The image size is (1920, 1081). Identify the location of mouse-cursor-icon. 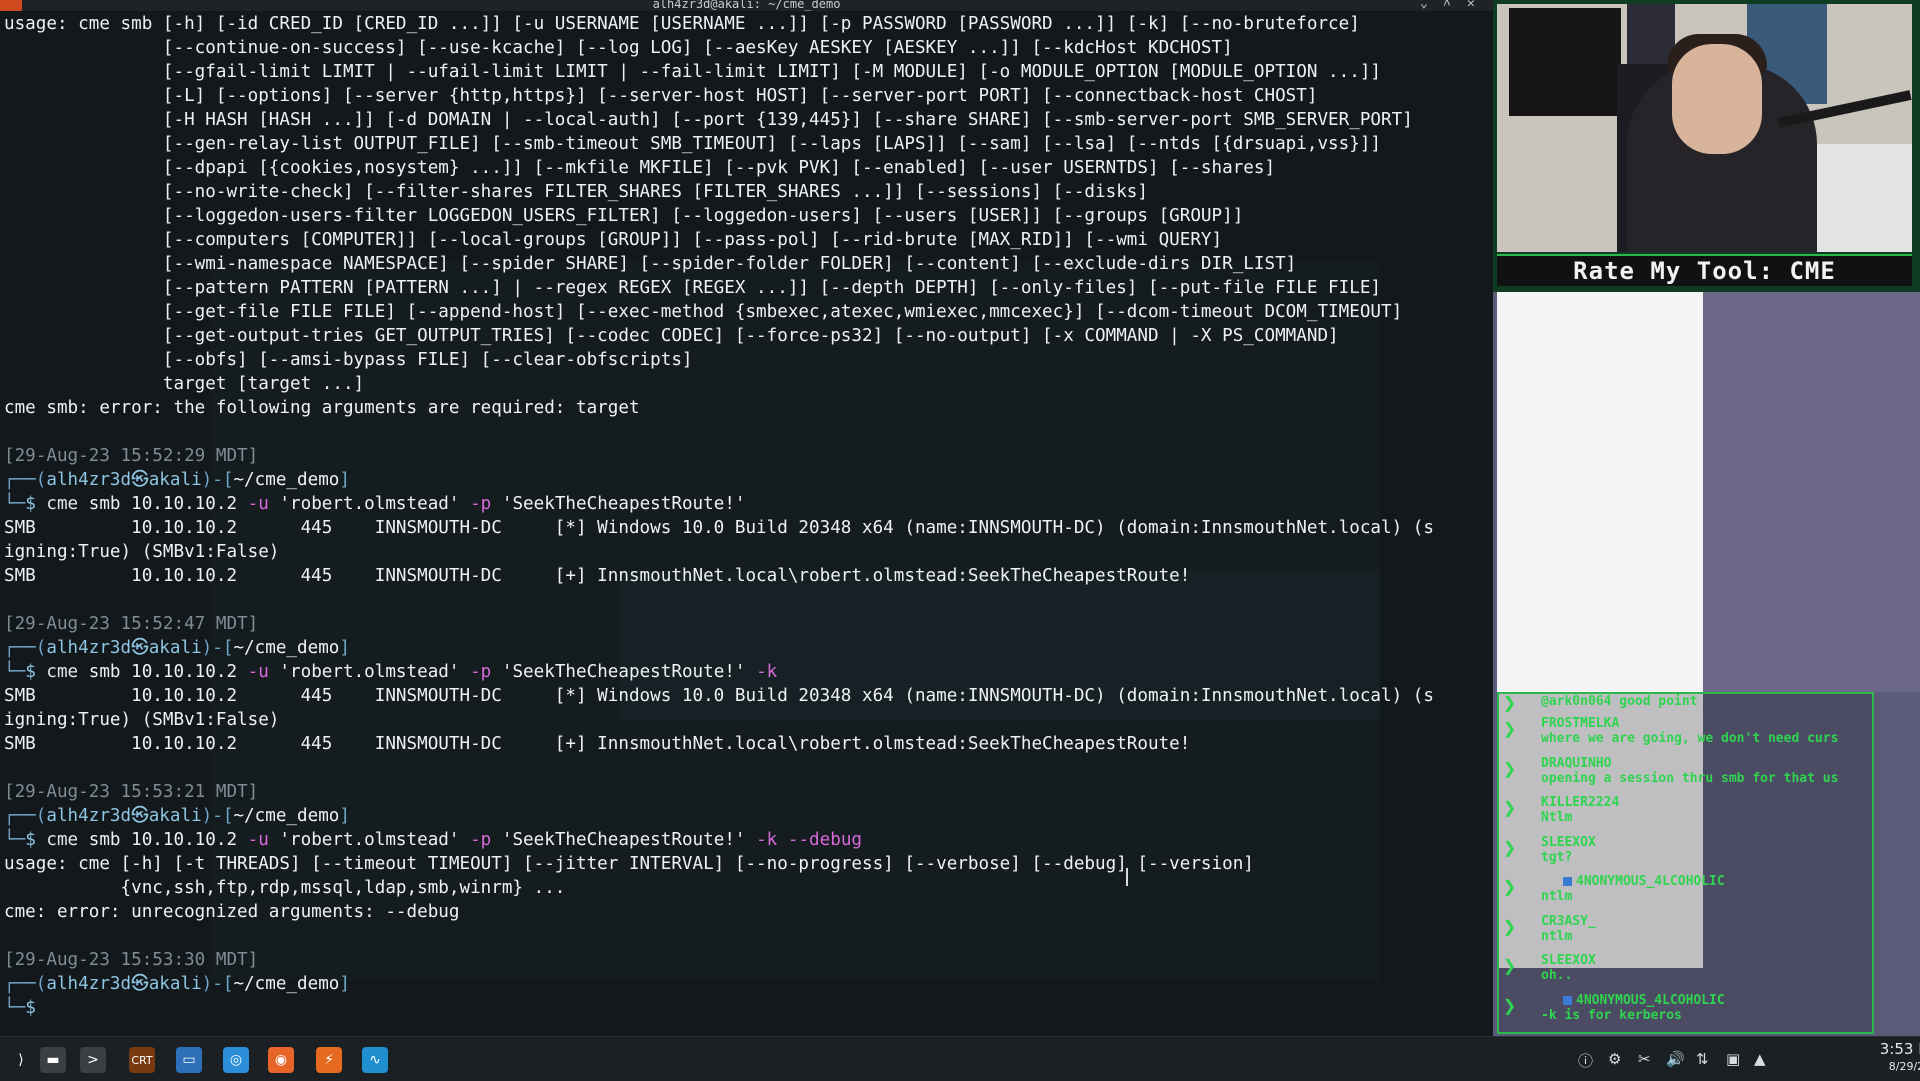
(1127, 877).